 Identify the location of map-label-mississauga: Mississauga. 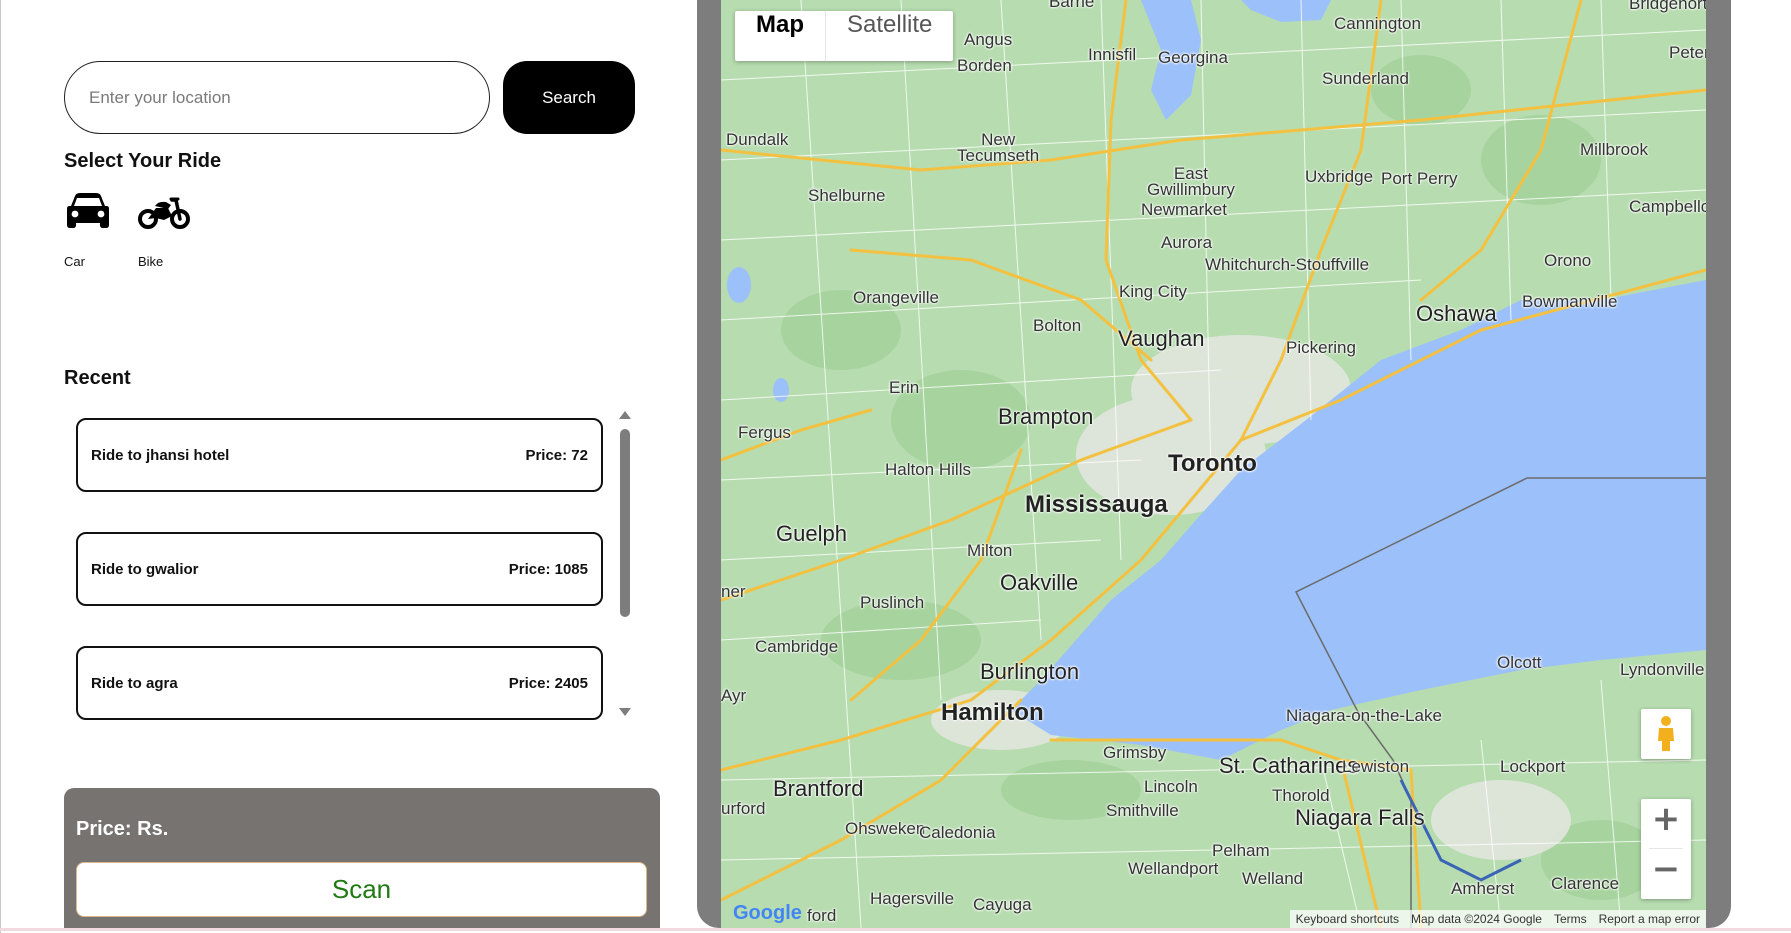
(1096, 504).